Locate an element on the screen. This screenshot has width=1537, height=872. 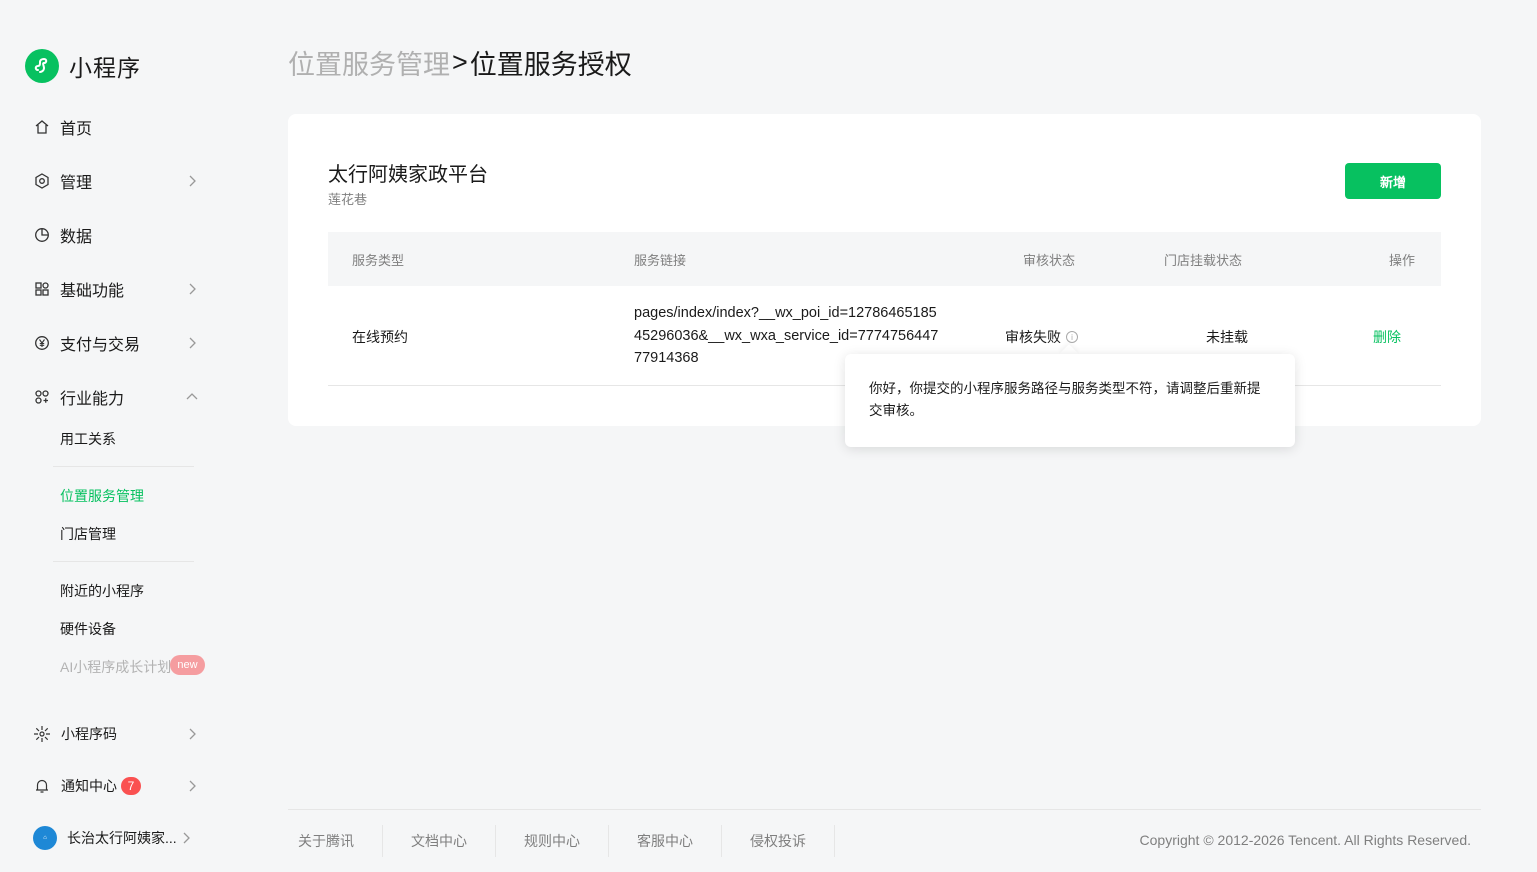
sidebar-item-data: 数据 is located at coordinates (118, 235).